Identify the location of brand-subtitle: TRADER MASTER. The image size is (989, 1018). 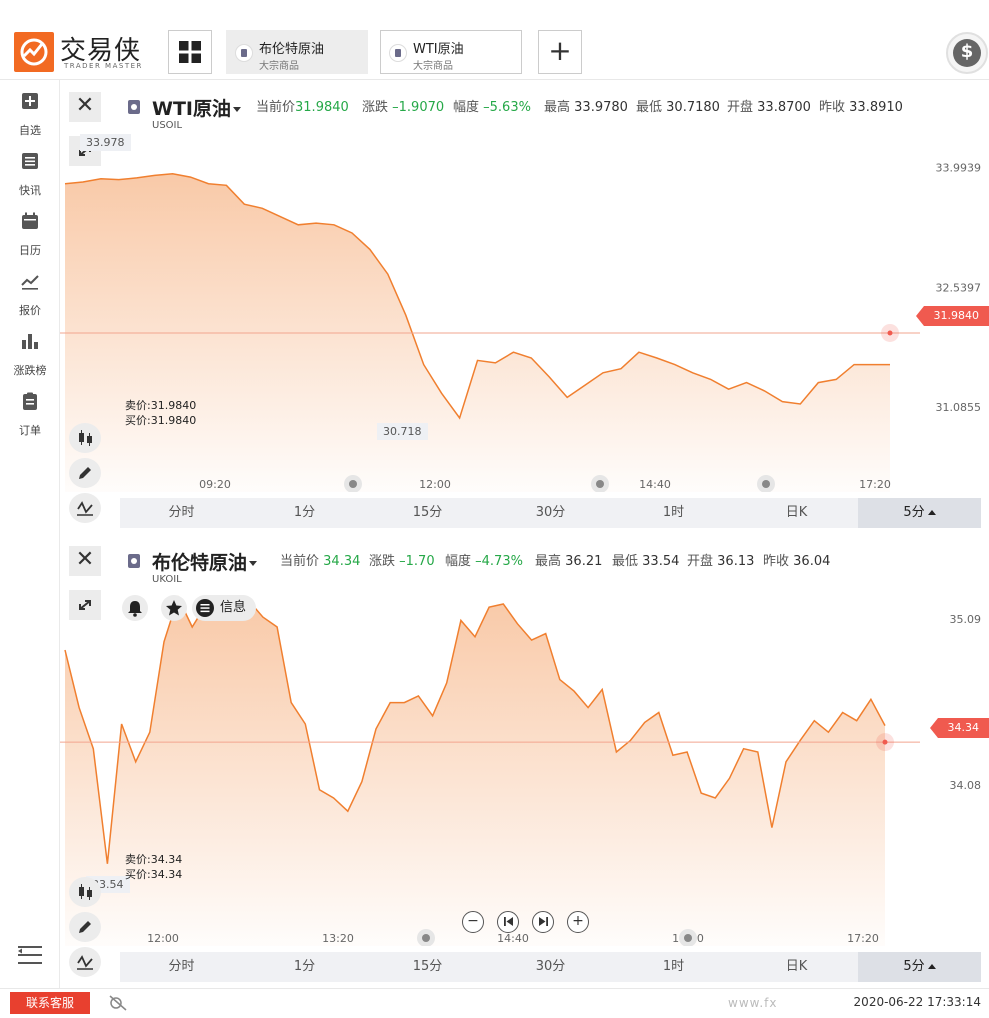
(103, 66).